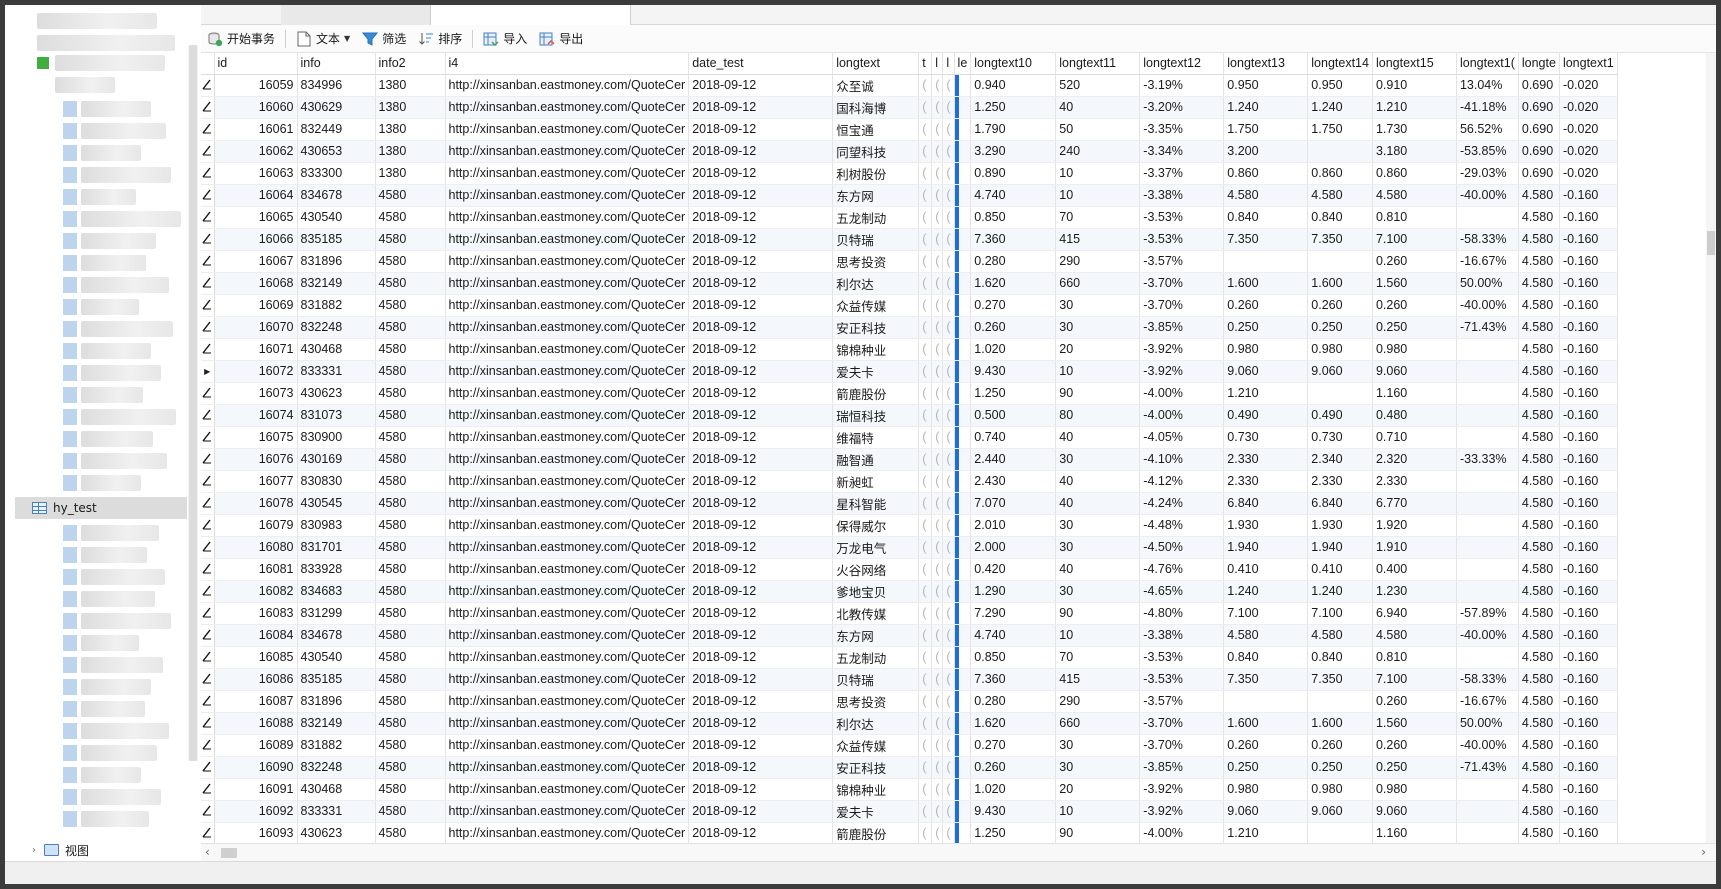 Image resolution: width=1721 pixels, height=889 pixels. What do you see at coordinates (1414, 129) in the screenshot?
I see `table-cell: 1.730` at bounding box center [1414, 129].